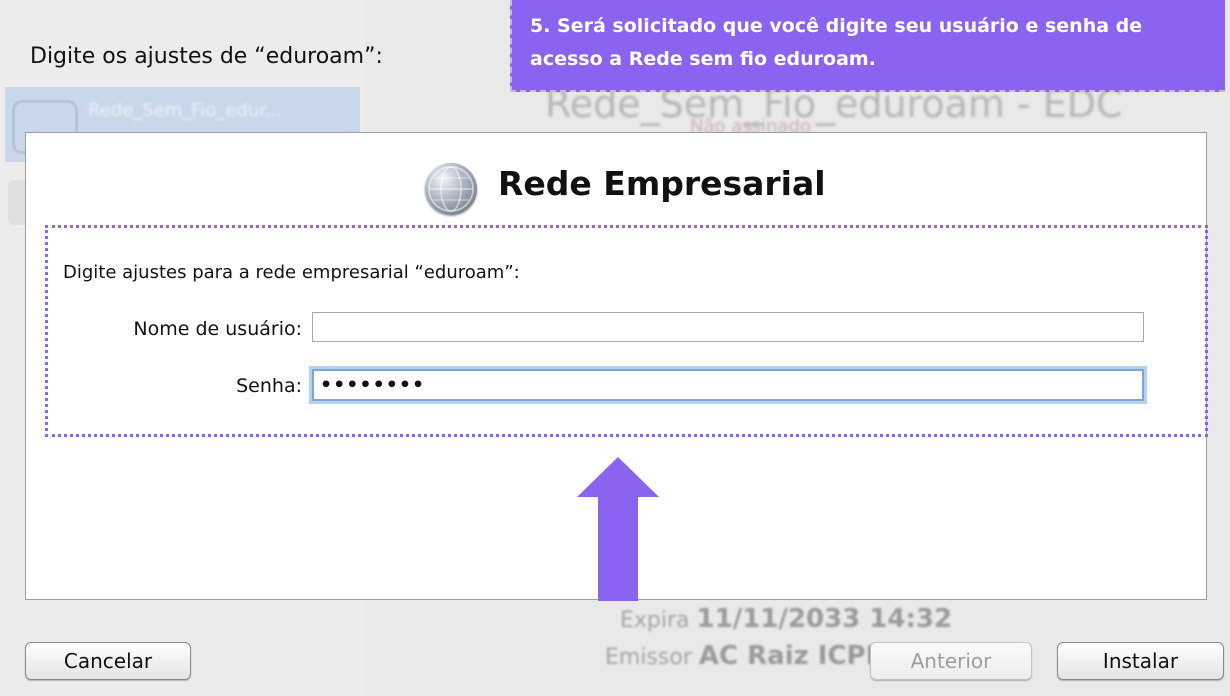 The width and height of the screenshot is (1230, 696). Describe the element at coordinates (662, 183) in the screenshot. I see `panel-title: Rede Empresarial` at that location.